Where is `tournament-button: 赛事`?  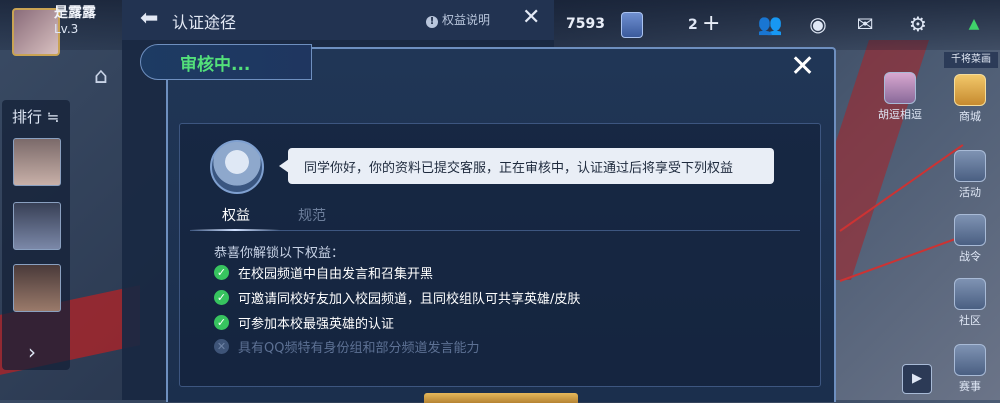
tournament-button: 赛事 is located at coordinates (970, 369).